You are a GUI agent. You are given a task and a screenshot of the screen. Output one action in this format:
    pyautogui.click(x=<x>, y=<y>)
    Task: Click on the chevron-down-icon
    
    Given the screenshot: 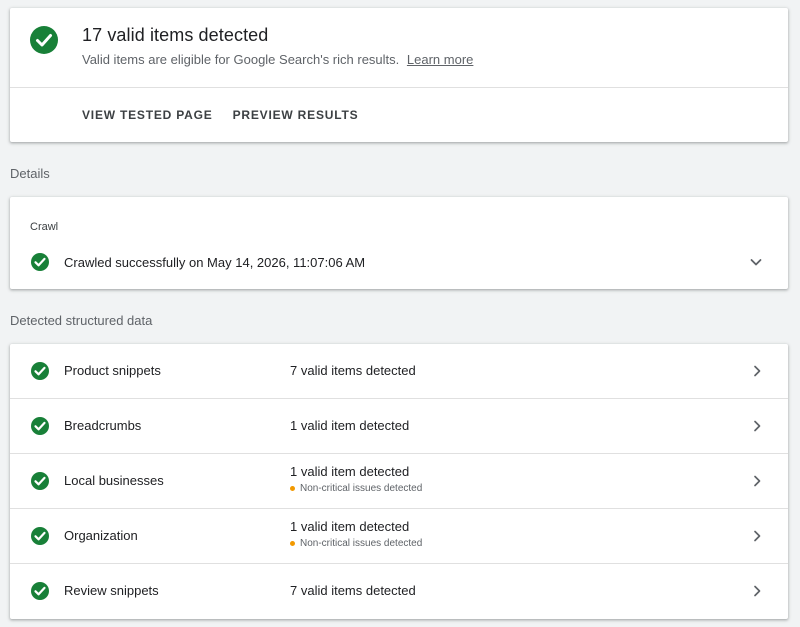 What is the action you would take?
    pyautogui.click(x=756, y=262)
    